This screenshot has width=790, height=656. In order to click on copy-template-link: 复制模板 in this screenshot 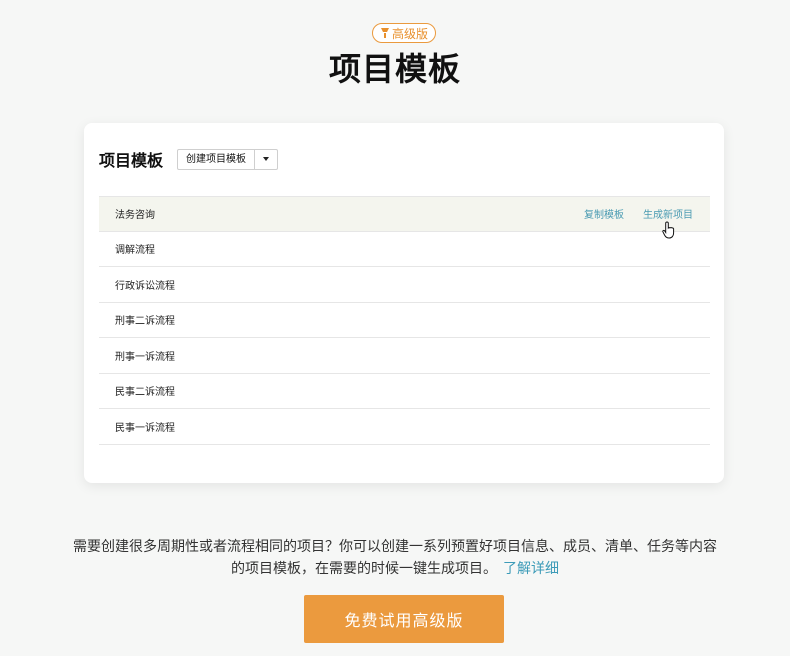, I will do `click(604, 213)`.